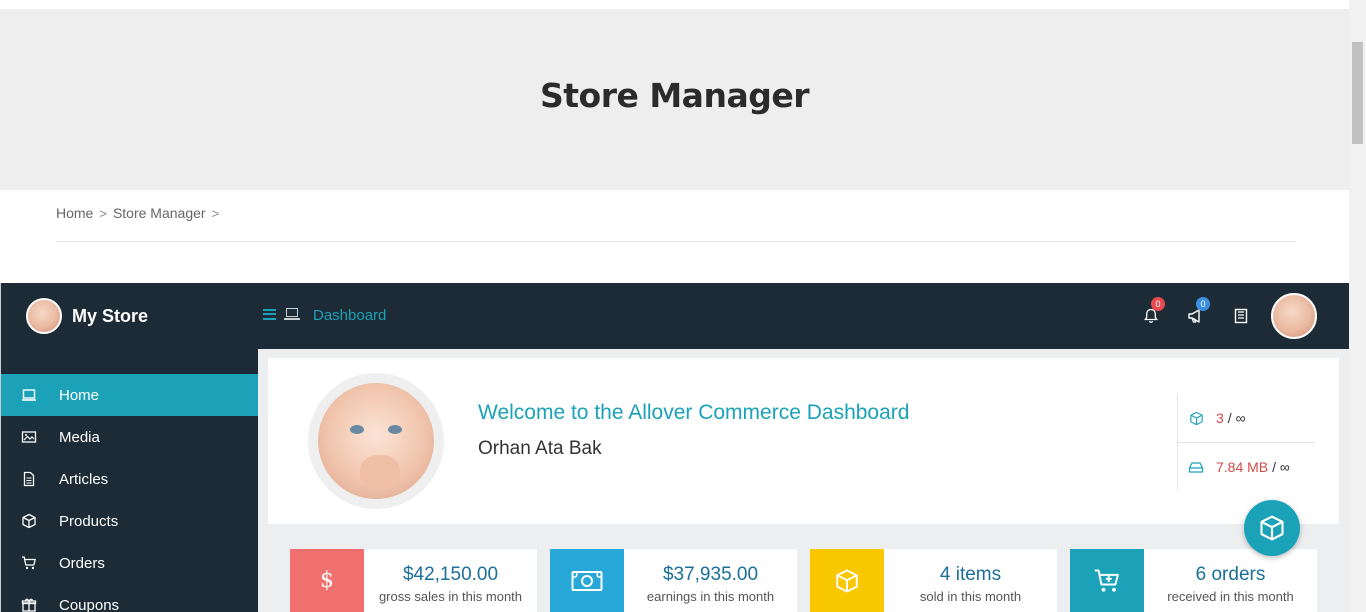  I want to click on store-name: My Store, so click(110, 315).